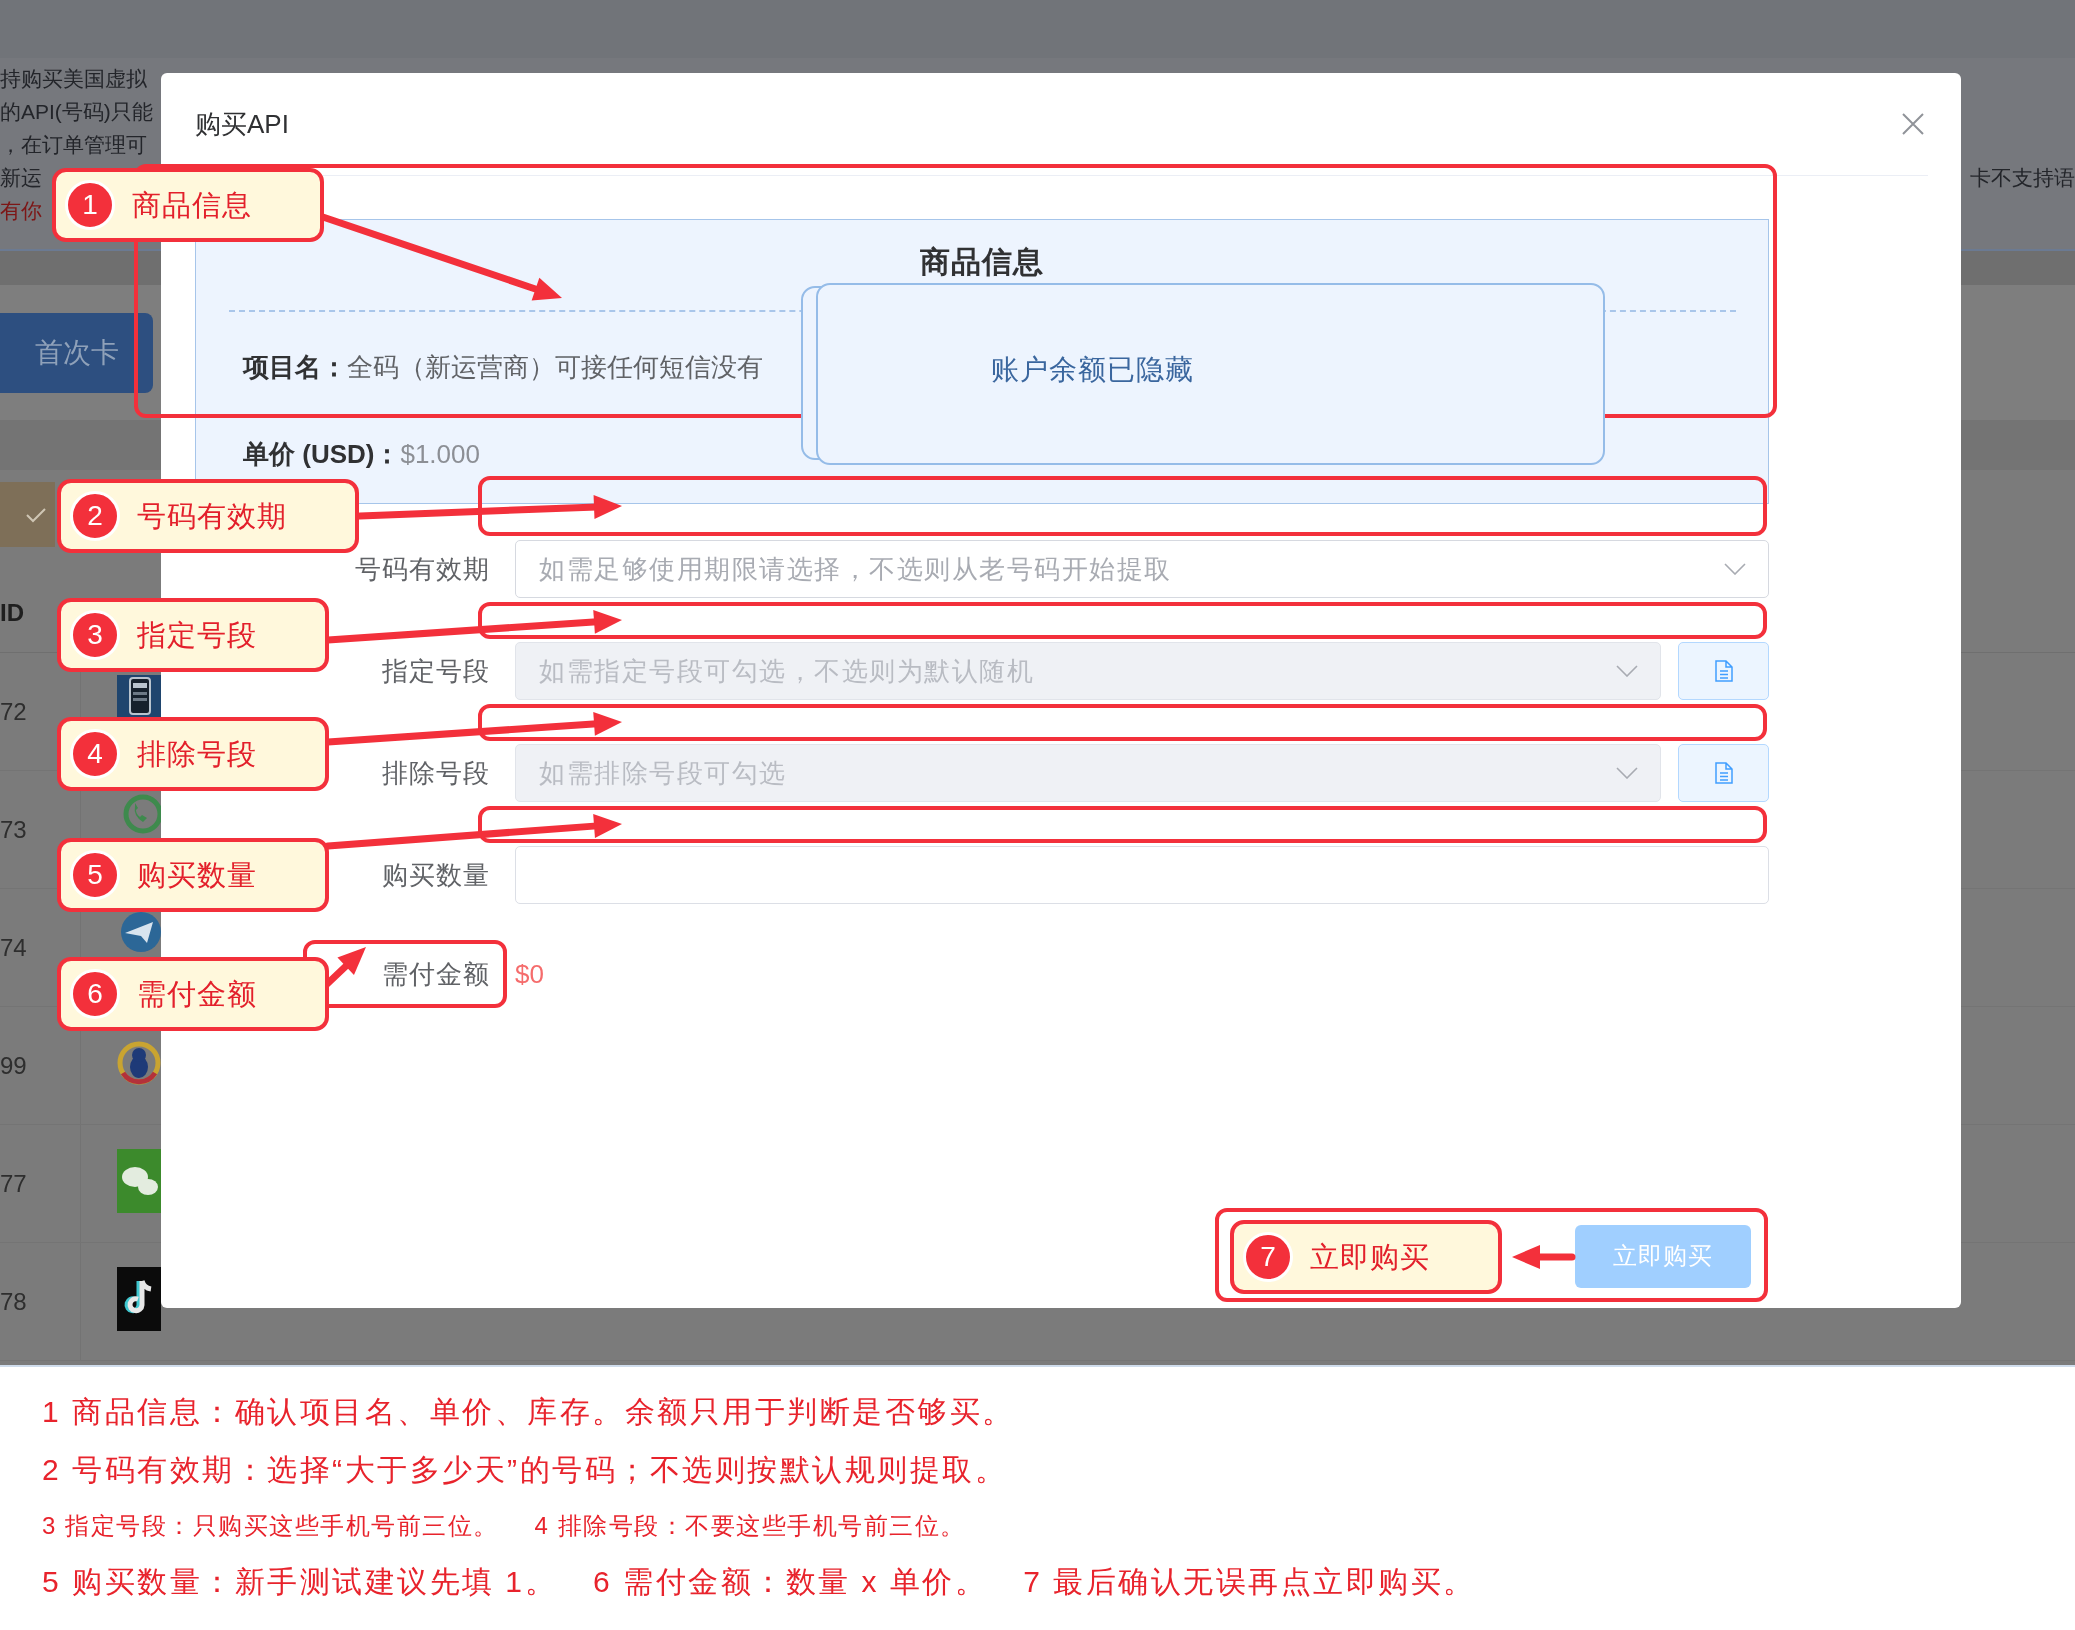  What do you see at coordinates (242, 124) in the screenshot?
I see `dialog-title: 购买API` at bounding box center [242, 124].